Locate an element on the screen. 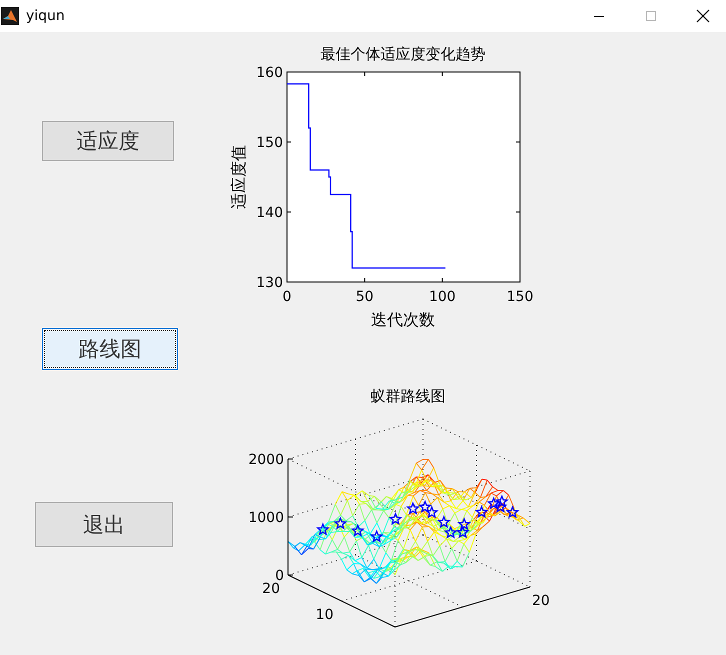 This screenshot has height=655, width=726. axis-tick-label: 1000 is located at coordinates (266, 518).